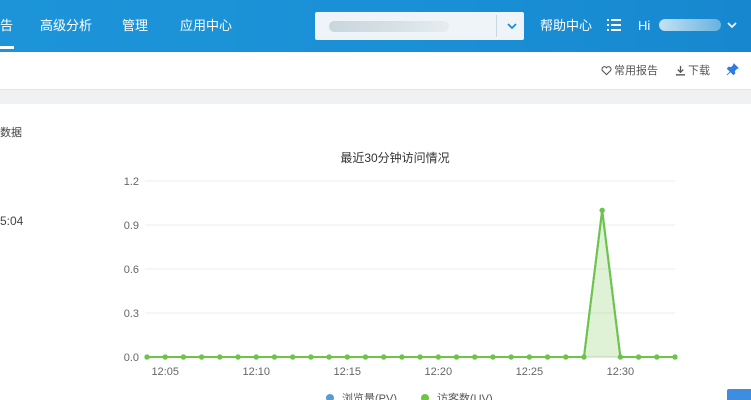  Describe the element at coordinates (394, 157) in the screenshot. I see `chart-title: 最近30分钟访问情况` at that location.